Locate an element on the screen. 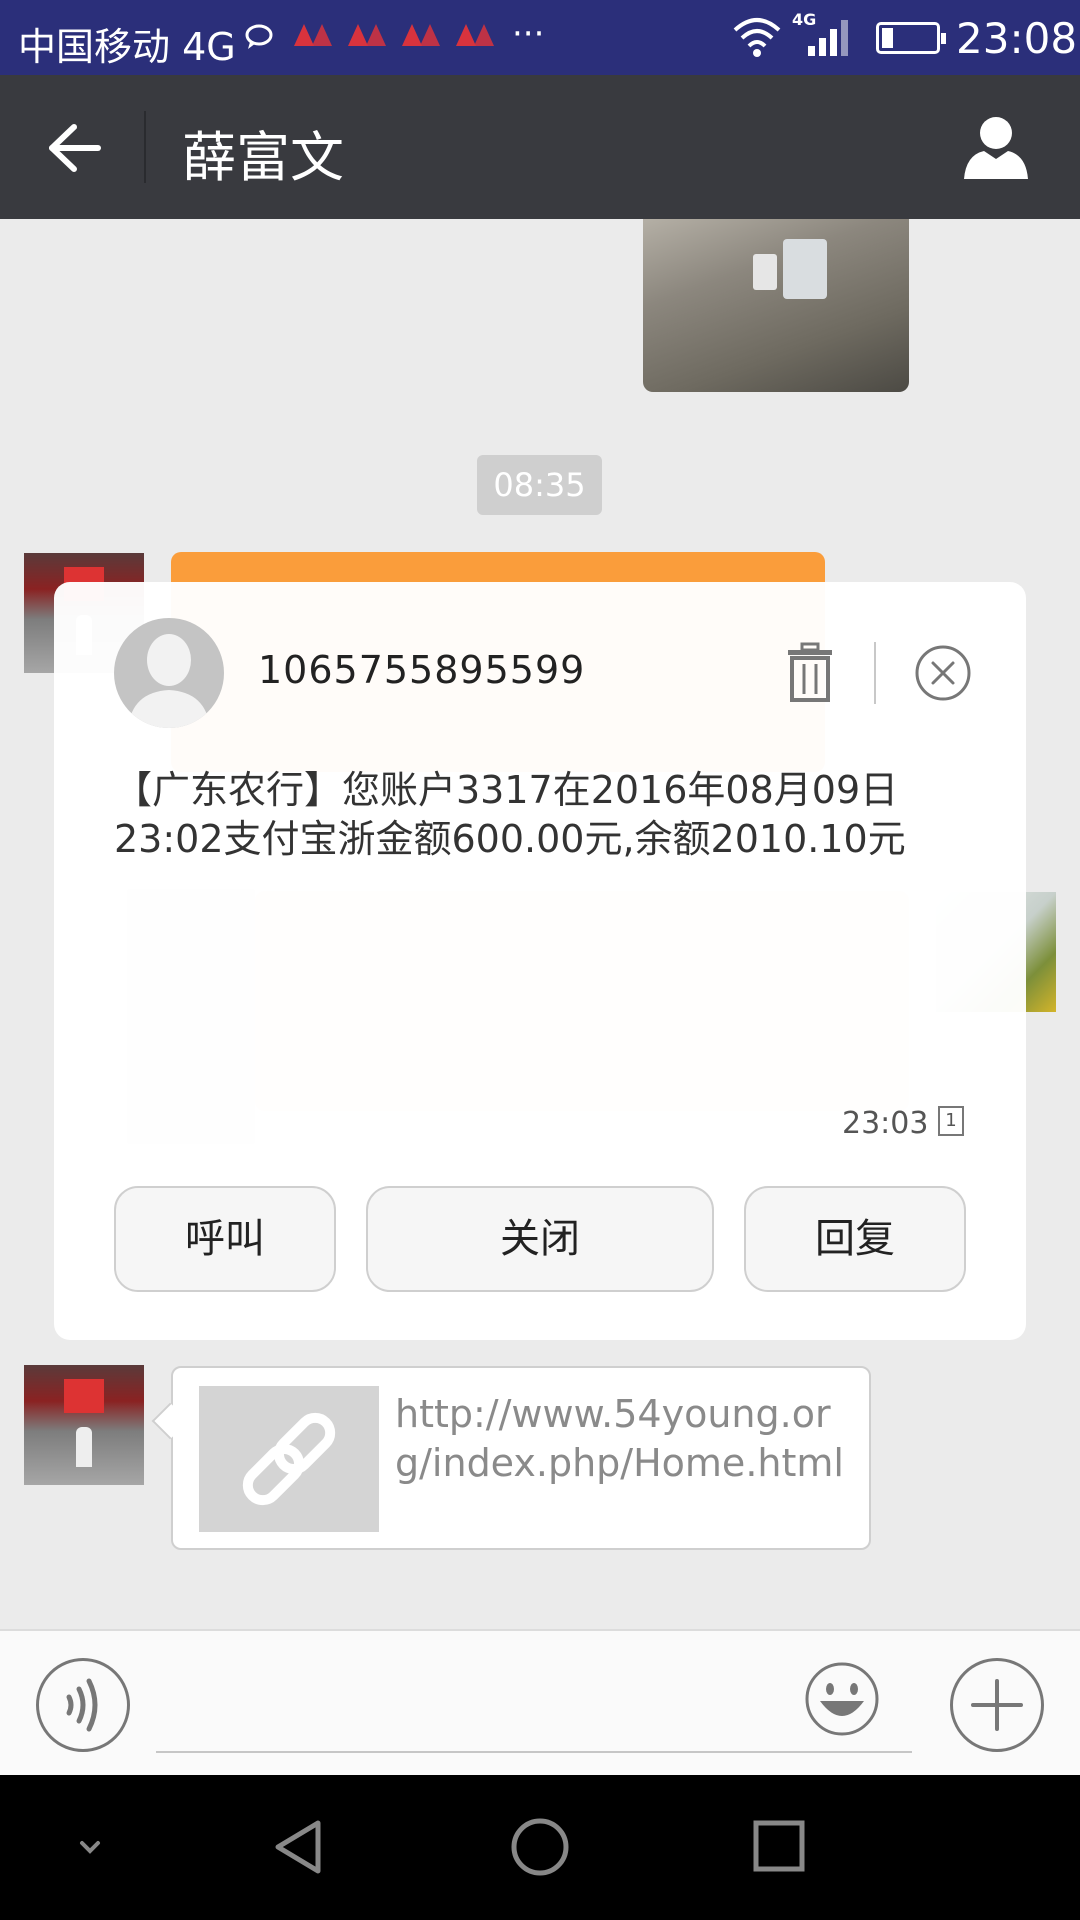 This screenshot has width=1080, height=1920. more-notifications: ··· is located at coordinates (528, 34).